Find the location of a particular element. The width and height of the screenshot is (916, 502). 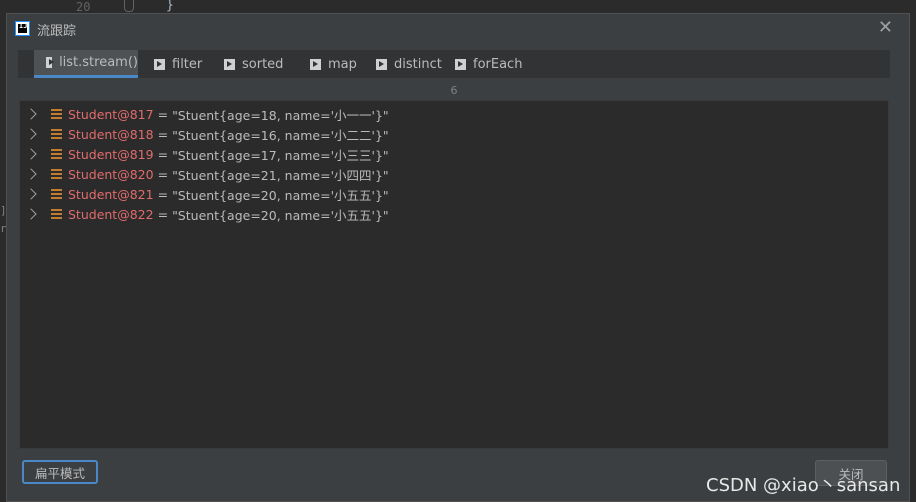

tab-label: sorted is located at coordinates (263, 64).